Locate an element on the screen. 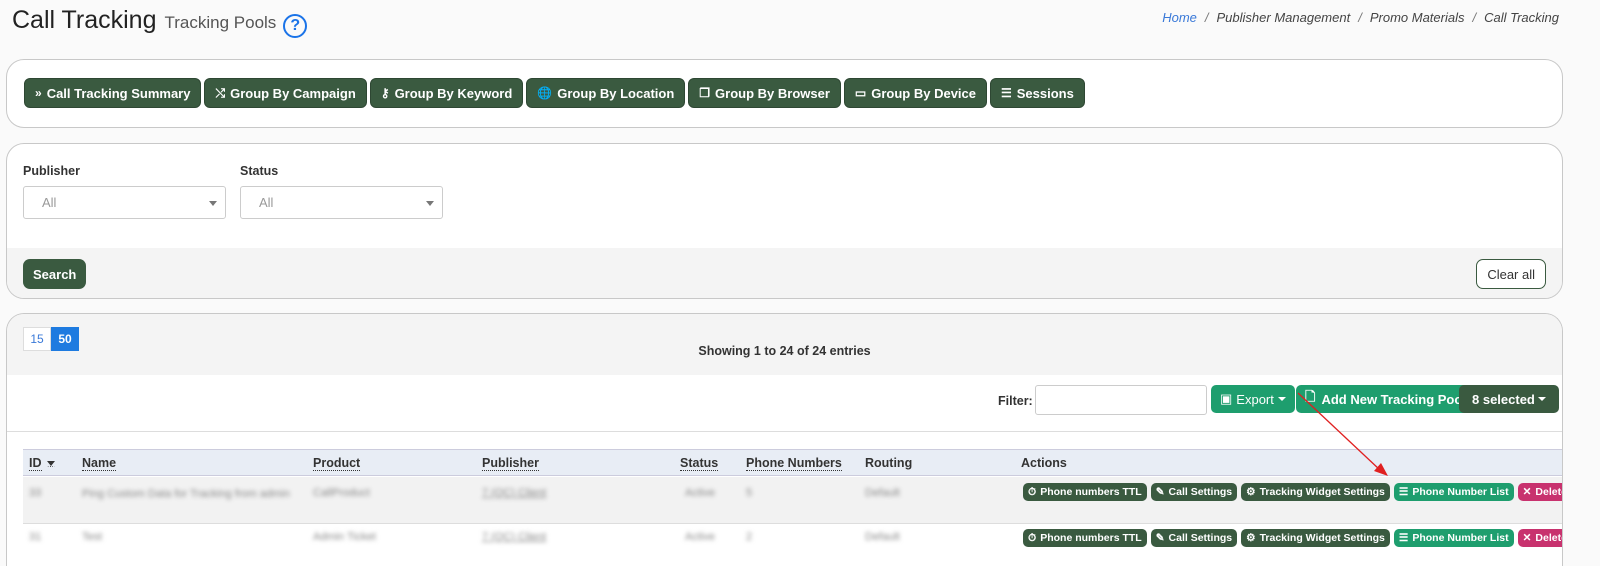 The width and height of the screenshot is (1600, 566). cell-product: Admin Ticket is located at coordinates (344, 537).